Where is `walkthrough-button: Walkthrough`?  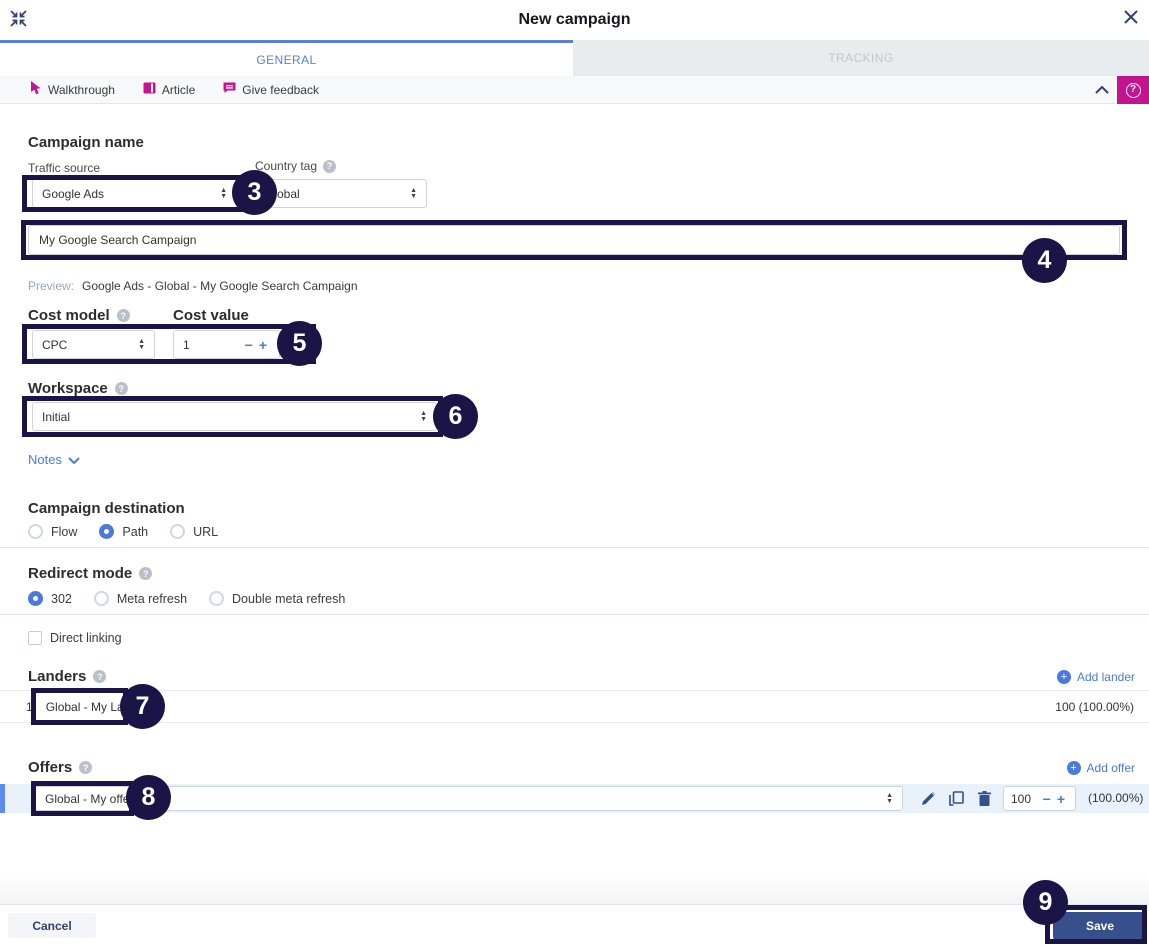 walkthrough-button: Walkthrough is located at coordinates (72, 89).